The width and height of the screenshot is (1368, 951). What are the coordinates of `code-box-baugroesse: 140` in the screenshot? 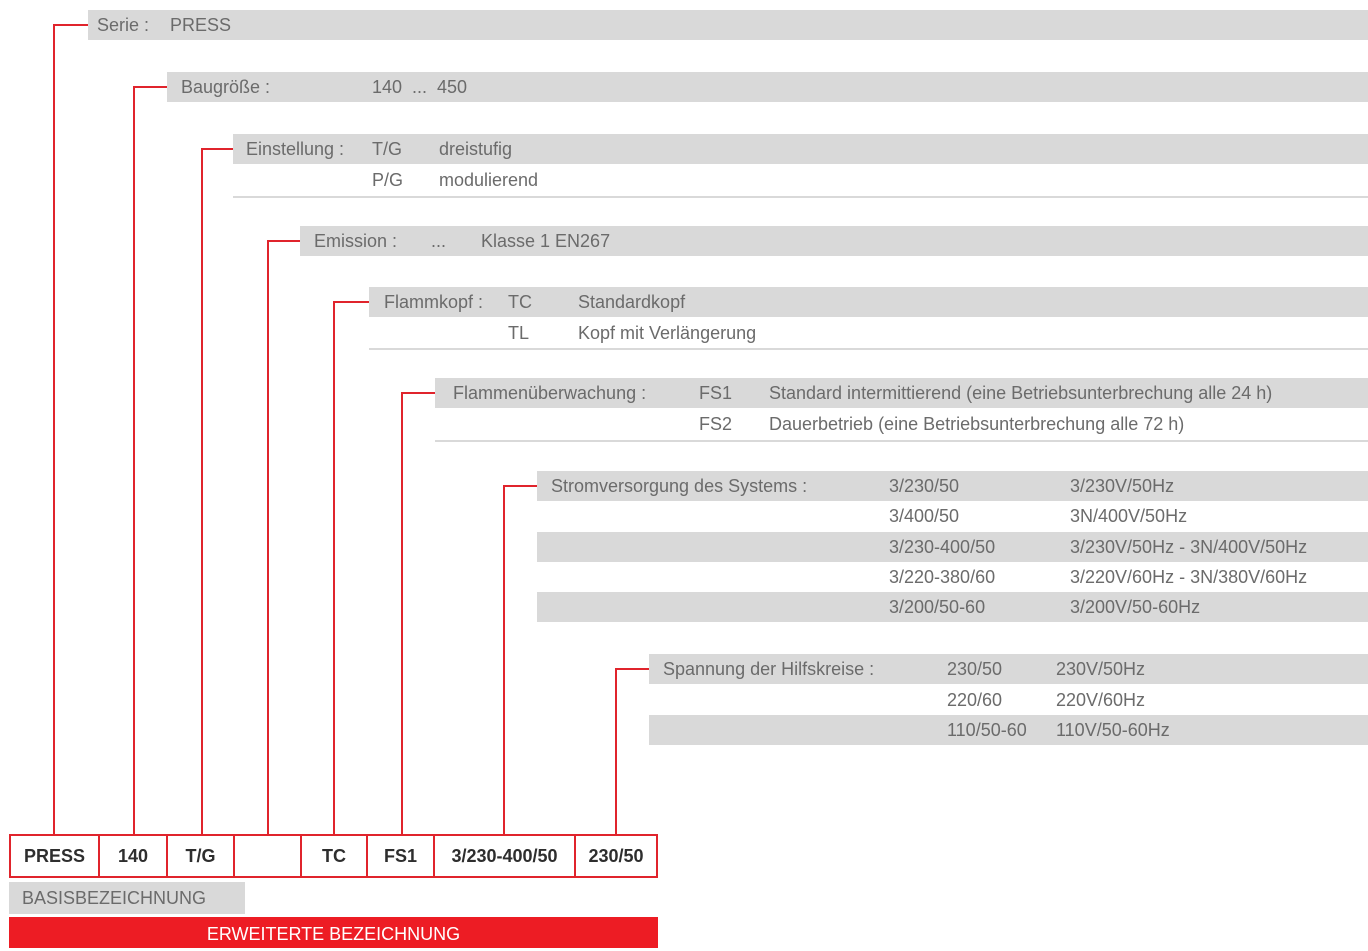 It's located at (133, 856).